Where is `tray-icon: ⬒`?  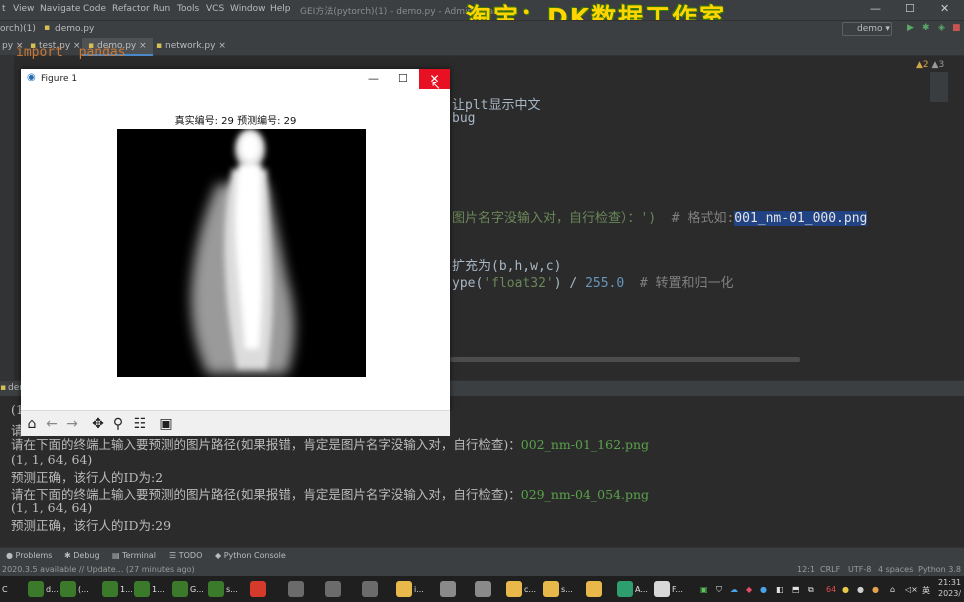 tray-icon: ⬒ is located at coordinates (796, 589).